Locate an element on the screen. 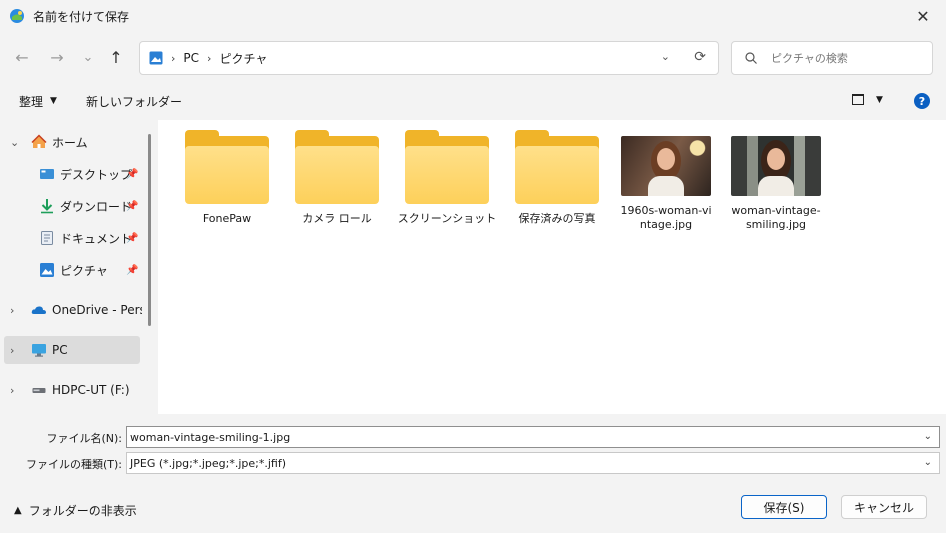 This screenshot has width=946, height=533. file-item-folder: FonePaw is located at coordinates (227, 178).